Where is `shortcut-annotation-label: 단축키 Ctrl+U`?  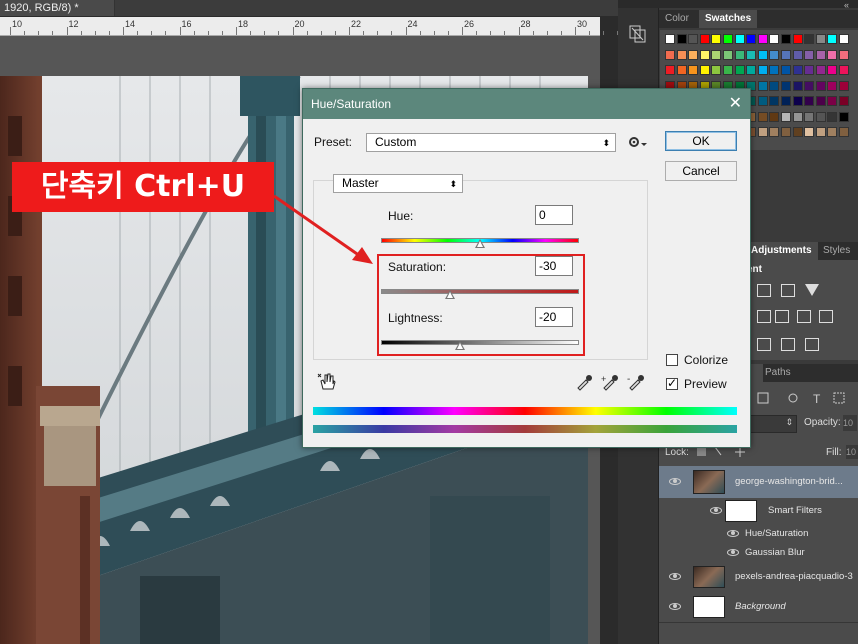 shortcut-annotation-label: 단축키 Ctrl+U is located at coordinates (143, 187).